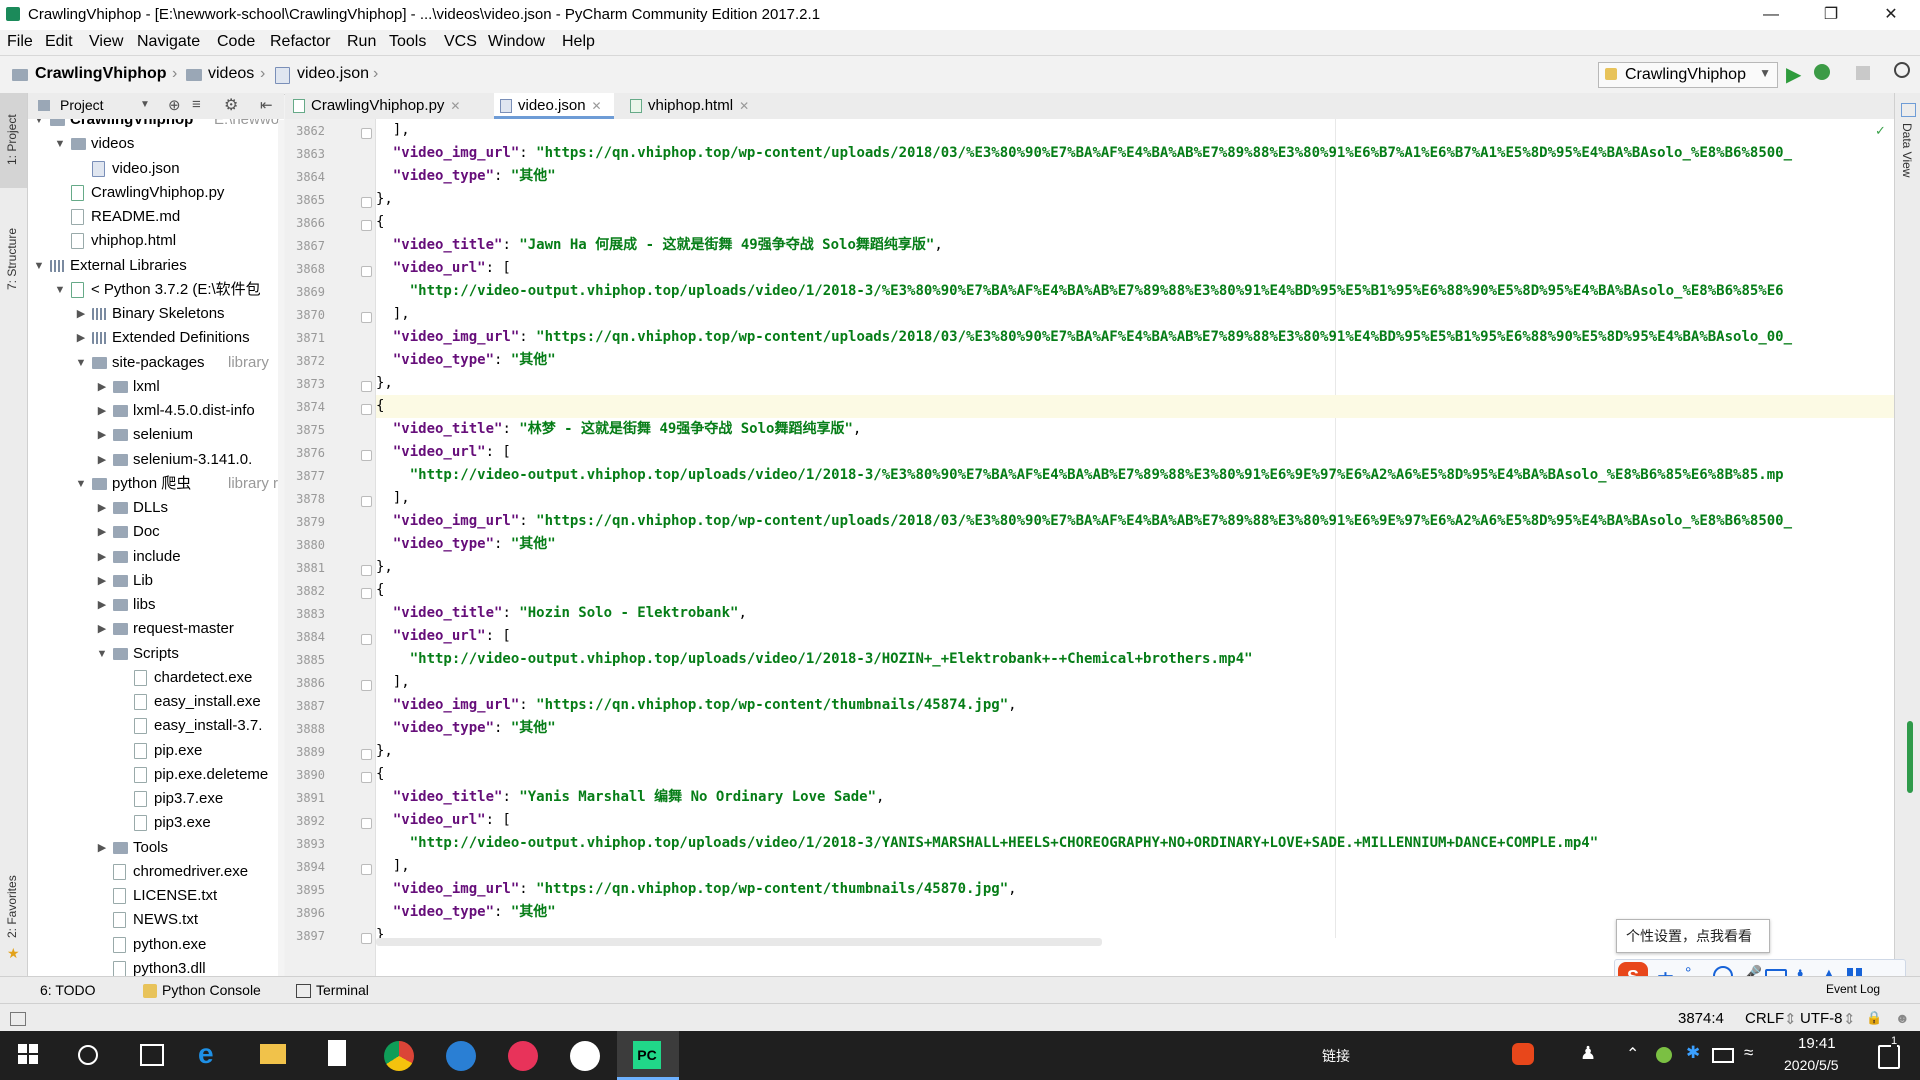 The width and height of the screenshot is (1920, 1080). I want to click on menu-help: Help, so click(578, 42).